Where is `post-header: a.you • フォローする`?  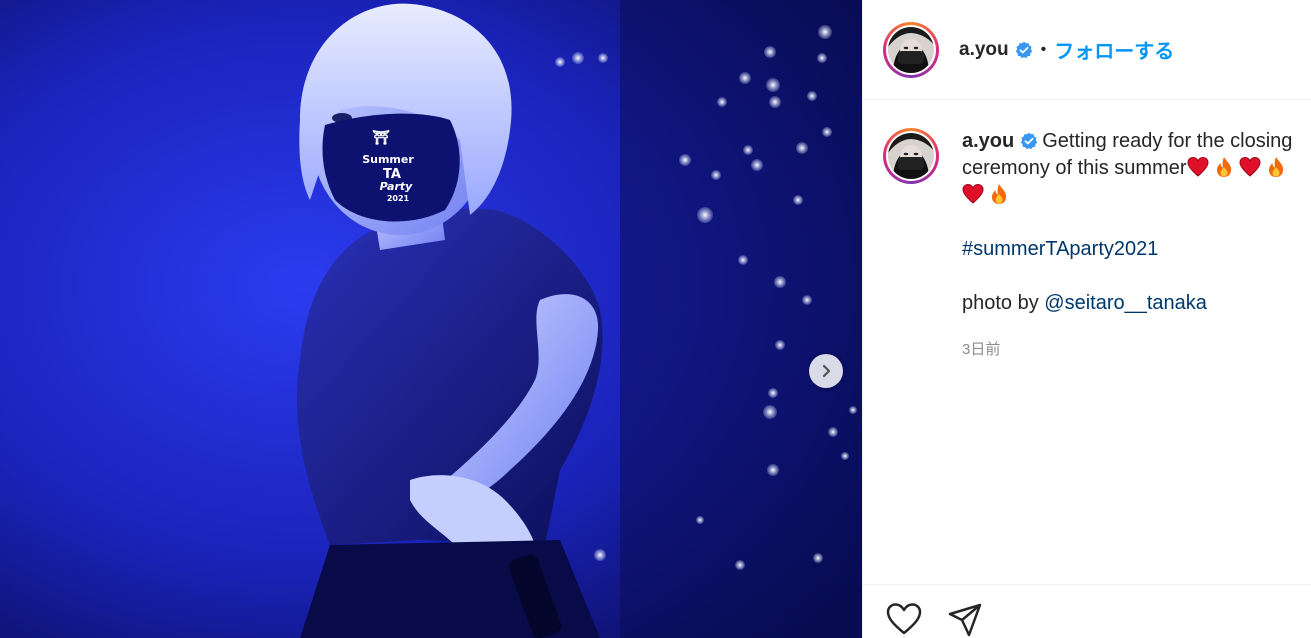 post-header: a.you • フォローする is located at coordinates (1087, 50).